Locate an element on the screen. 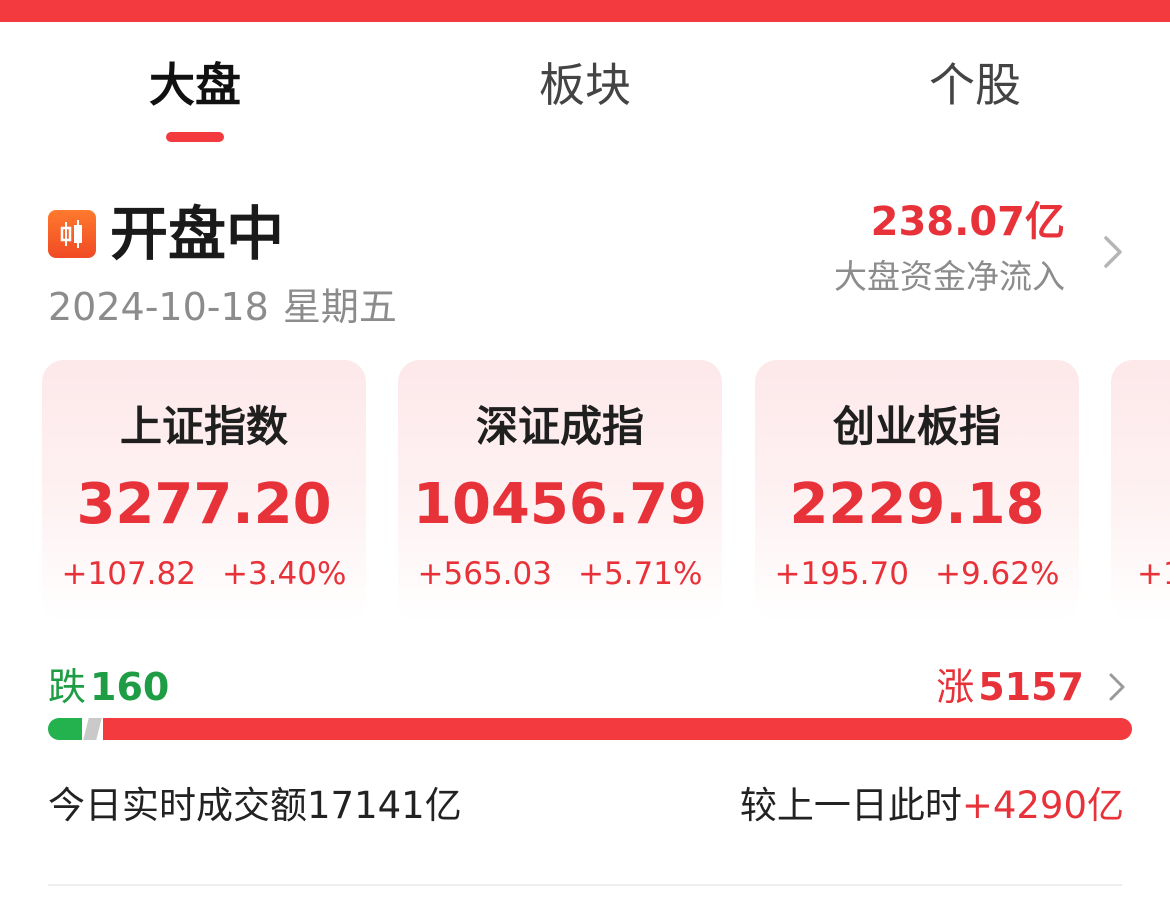 The width and height of the screenshot is (1170, 898). breadth-bar is located at coordinates (590, 729).